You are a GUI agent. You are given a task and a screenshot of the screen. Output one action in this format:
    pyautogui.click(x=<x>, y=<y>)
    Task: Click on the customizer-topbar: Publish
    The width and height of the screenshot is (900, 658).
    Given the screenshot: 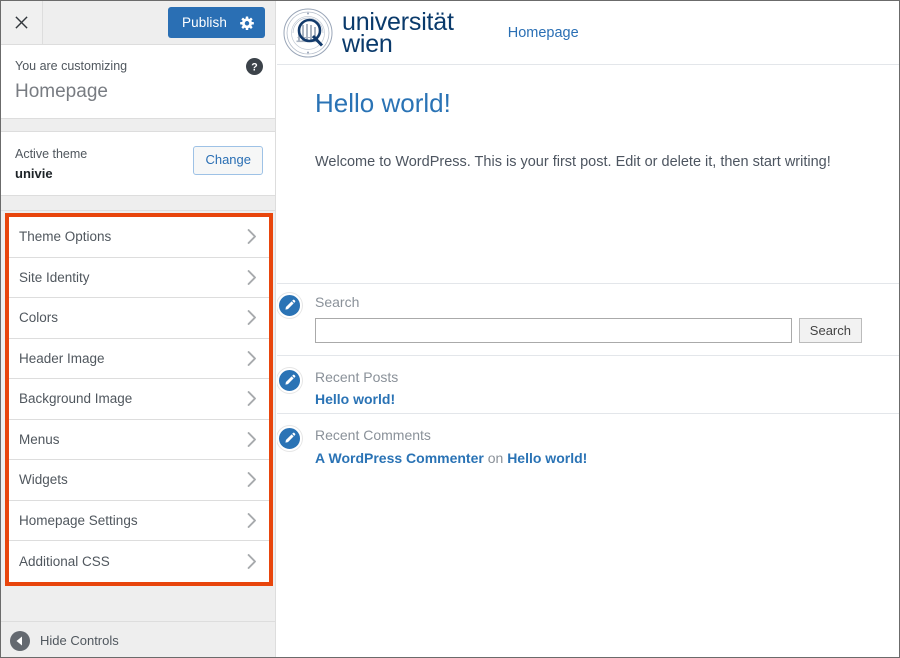 What is the action you would take?
    pyautogui.click(x=138, y=23)
    